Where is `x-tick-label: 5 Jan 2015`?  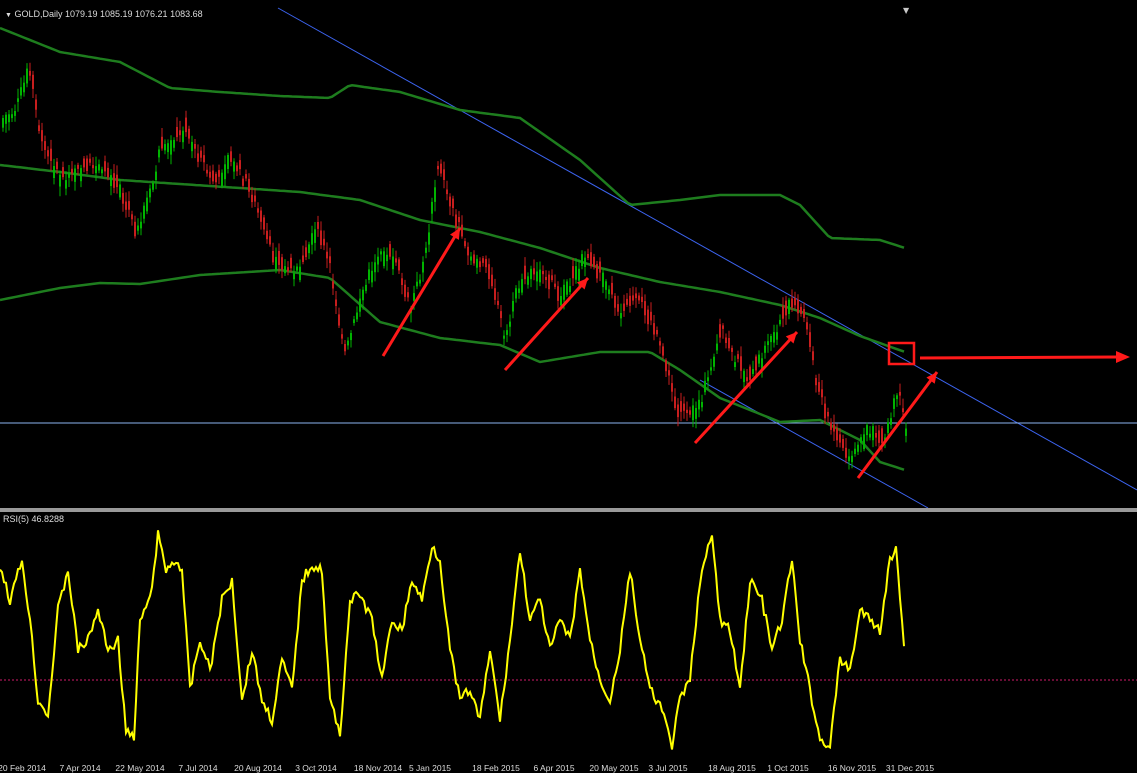
x-tick-label: 5 Jan 2015 is located at coordinates (430, 768).